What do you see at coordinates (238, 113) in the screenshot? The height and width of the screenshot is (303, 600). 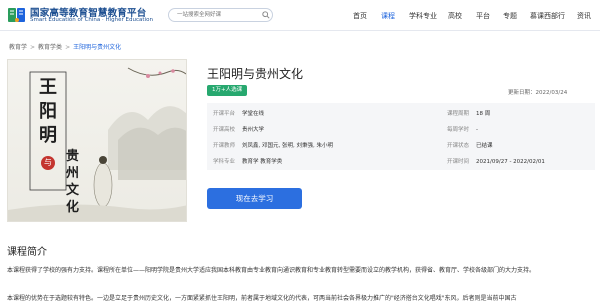 I see `info-platform: 开课平台 学堂在线` at bounding box center [238, 113].